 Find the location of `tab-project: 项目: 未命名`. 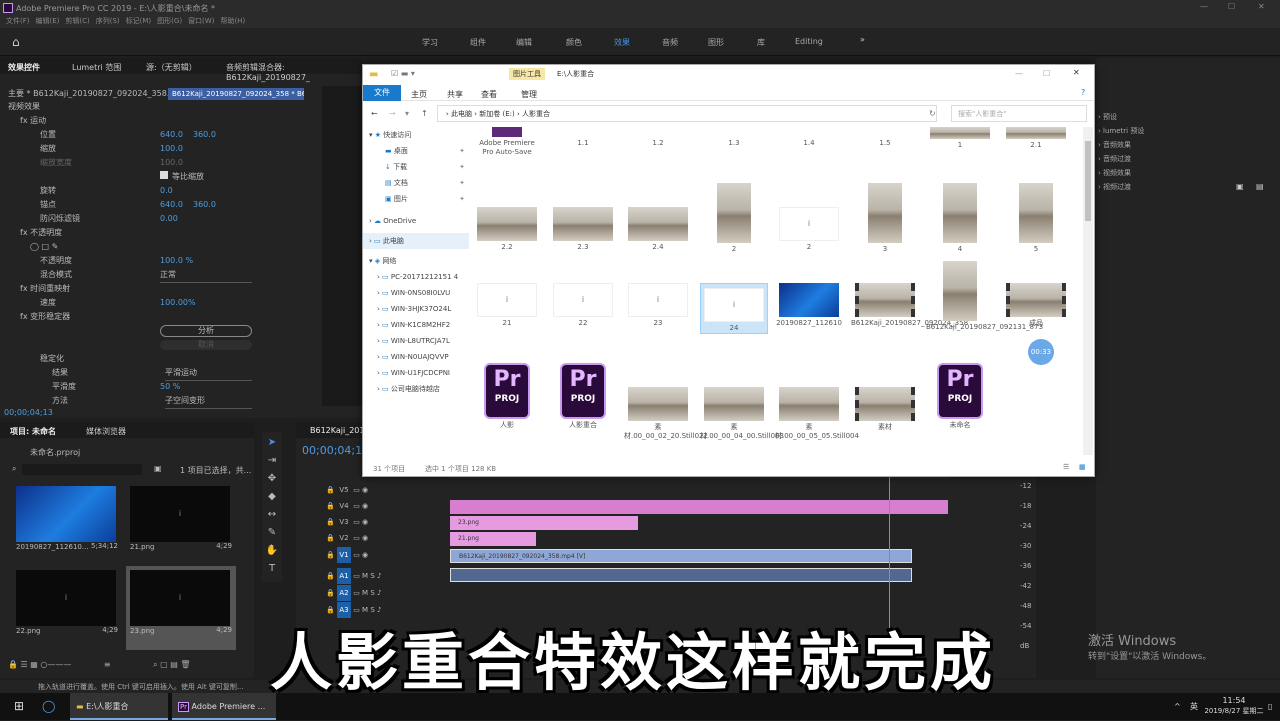

tab-project: 项目: 未命名 is located at coordinates (33, 431).